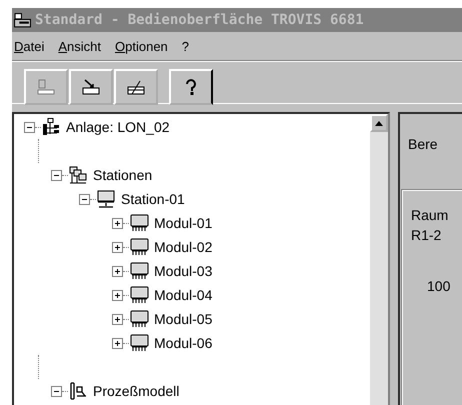  Describe the element at coordinates (79, 46) in the screenshot. I see `menu-item: Ansicht` at that location.